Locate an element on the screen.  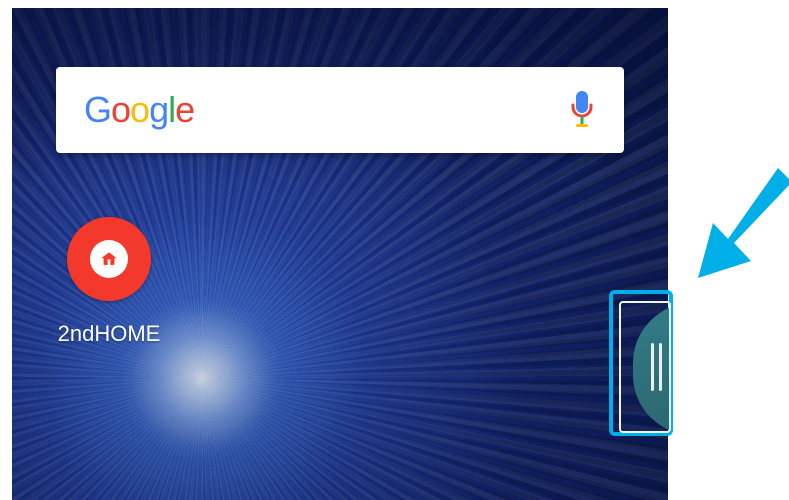
edge-panel-frame is located at coordinates (645, 367).